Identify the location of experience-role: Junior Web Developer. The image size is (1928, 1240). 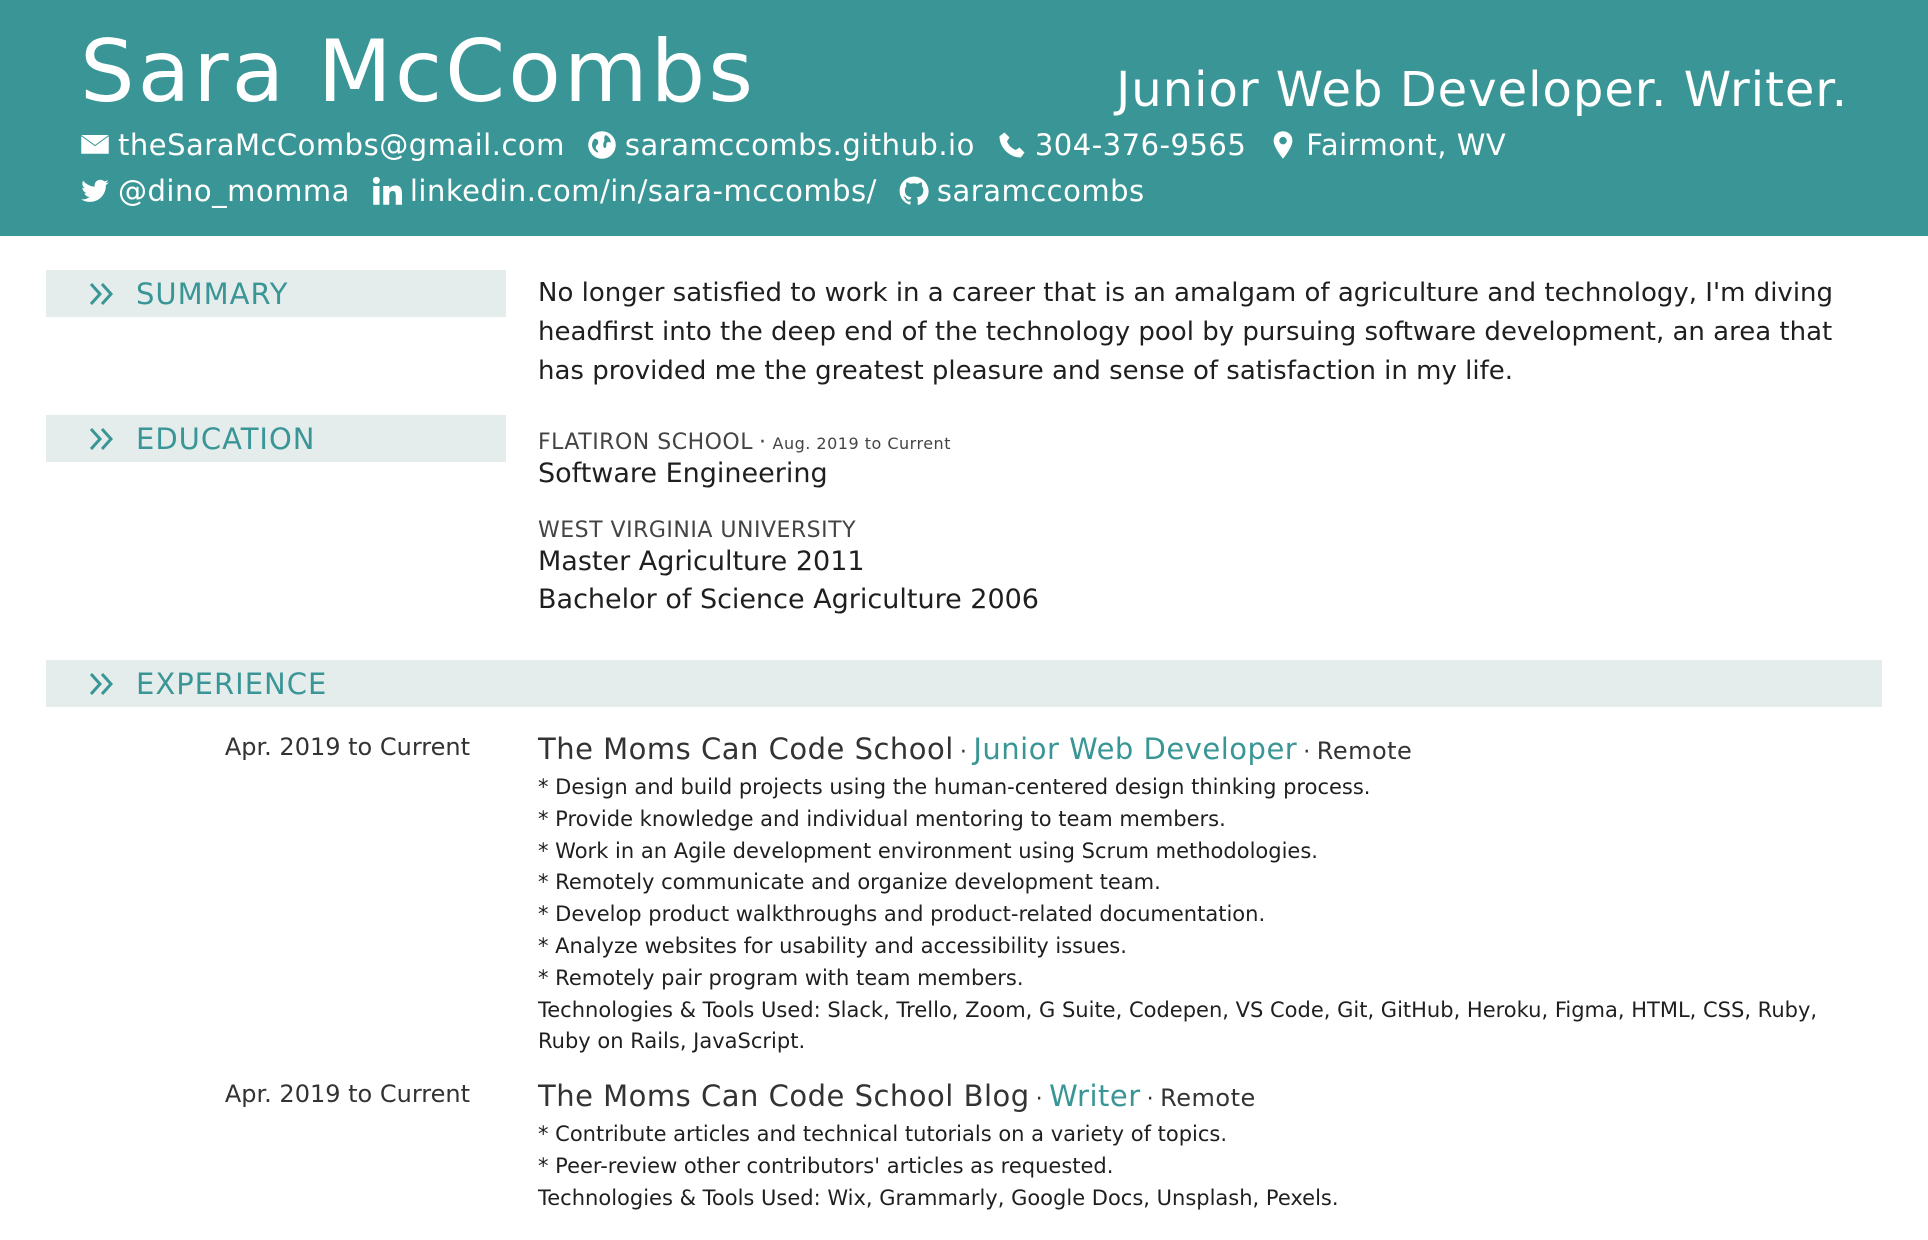
(1135, 749).